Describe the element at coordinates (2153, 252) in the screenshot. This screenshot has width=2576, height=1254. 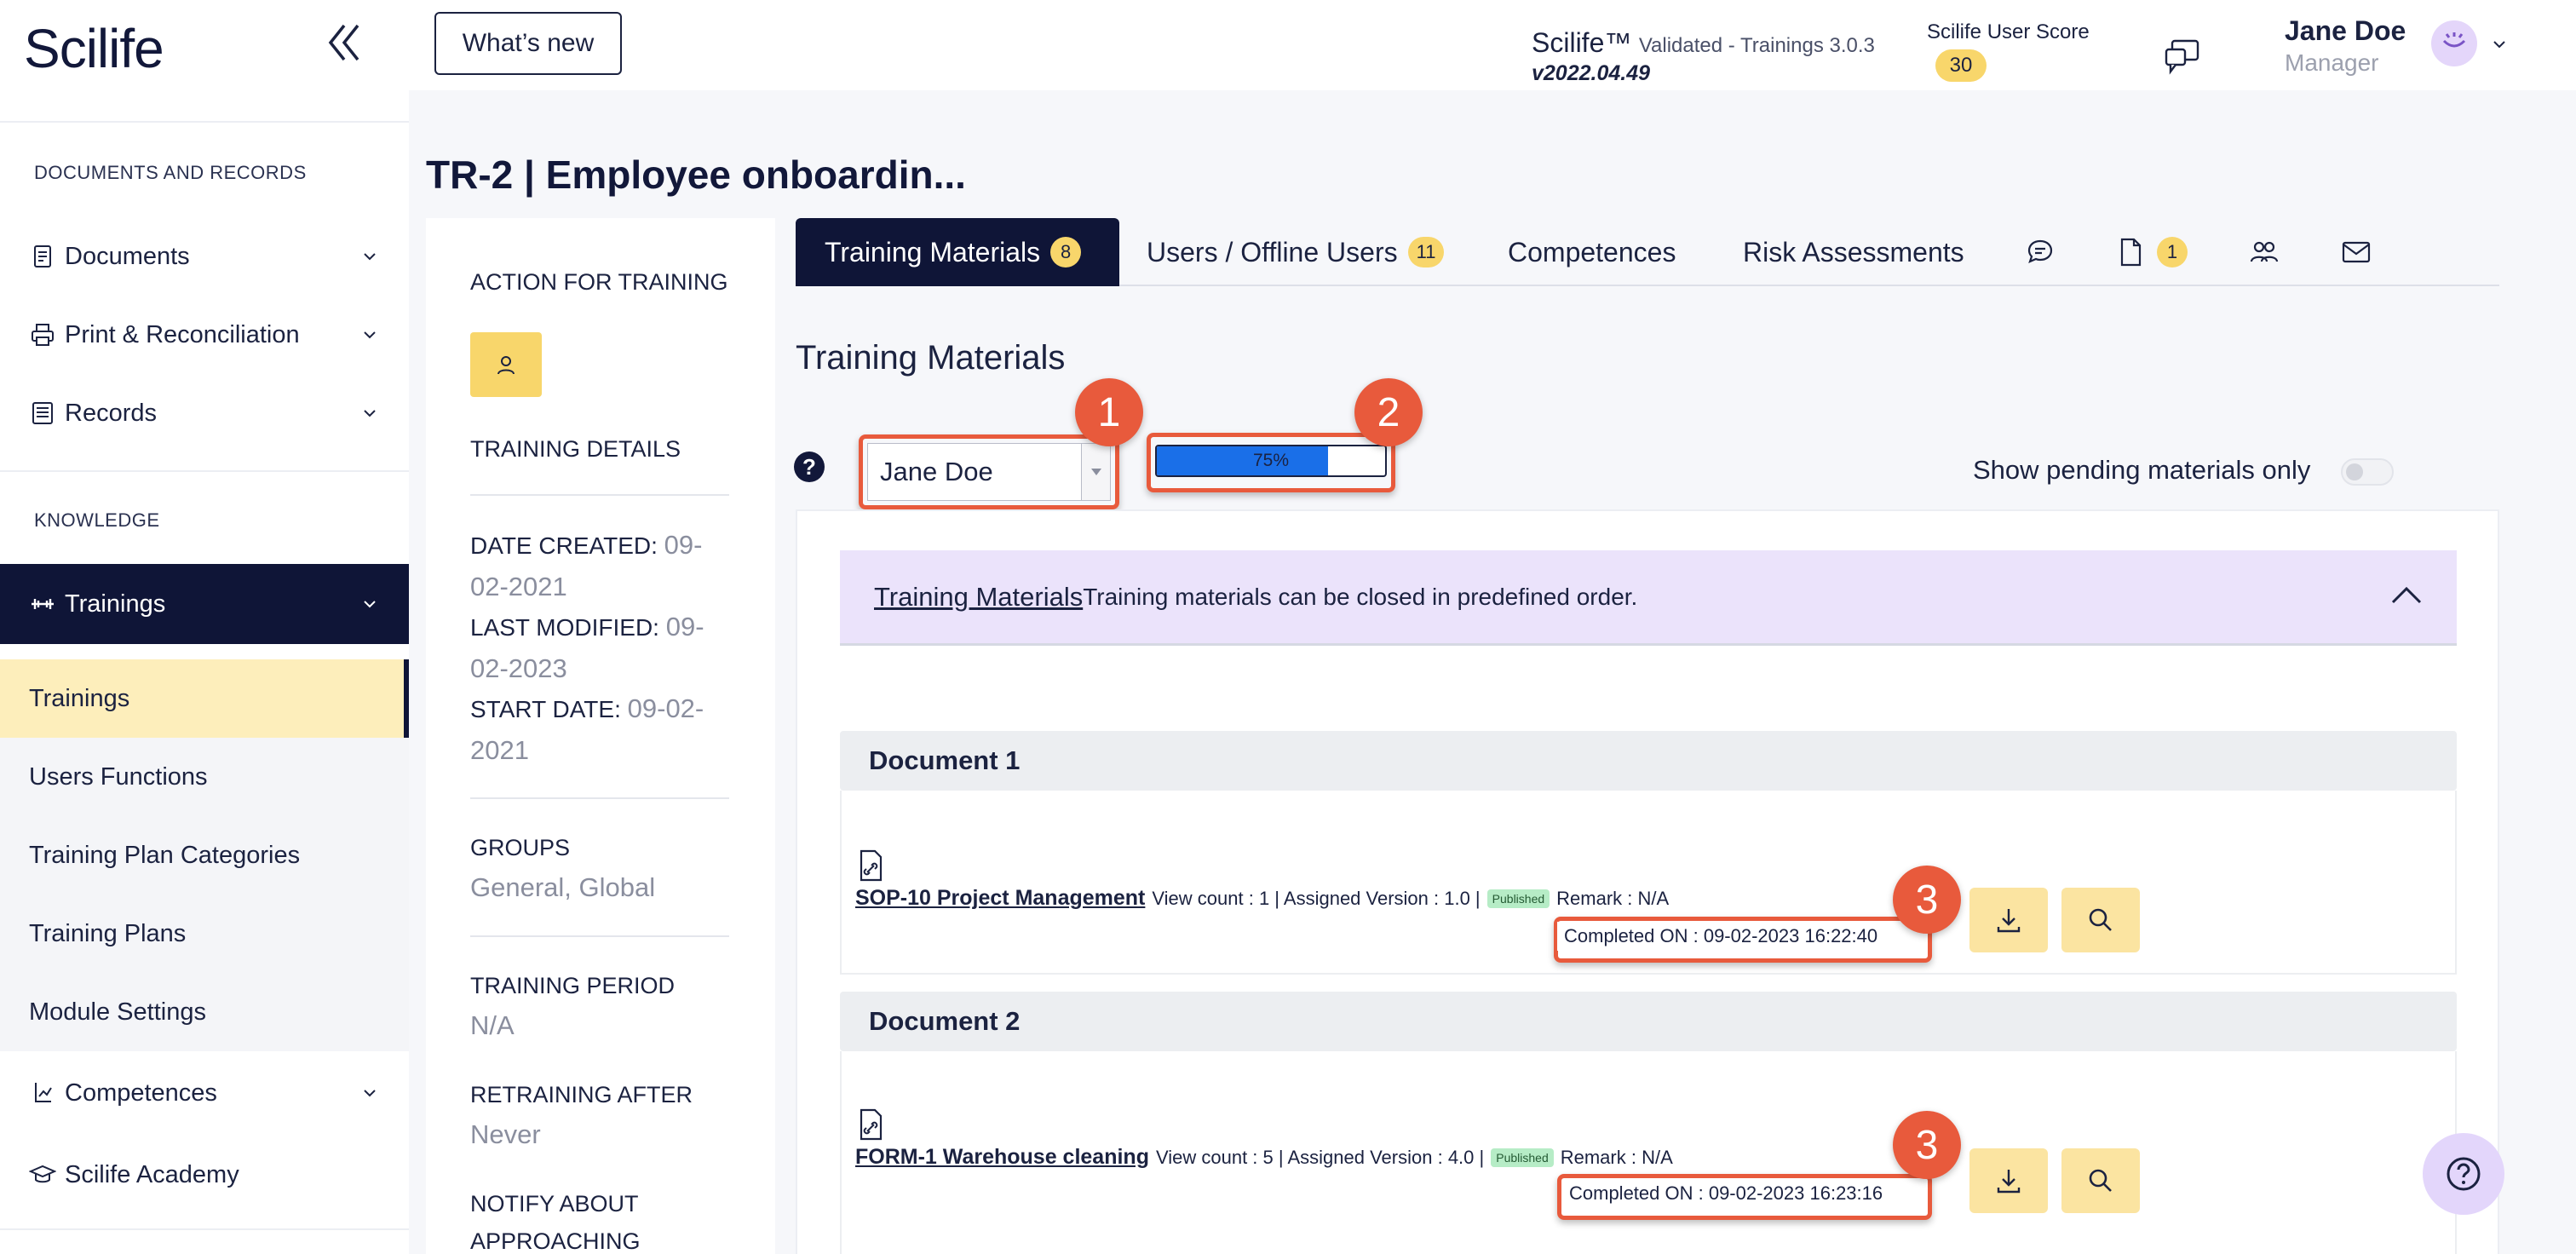
I see `tab-documents: 1` at that location.